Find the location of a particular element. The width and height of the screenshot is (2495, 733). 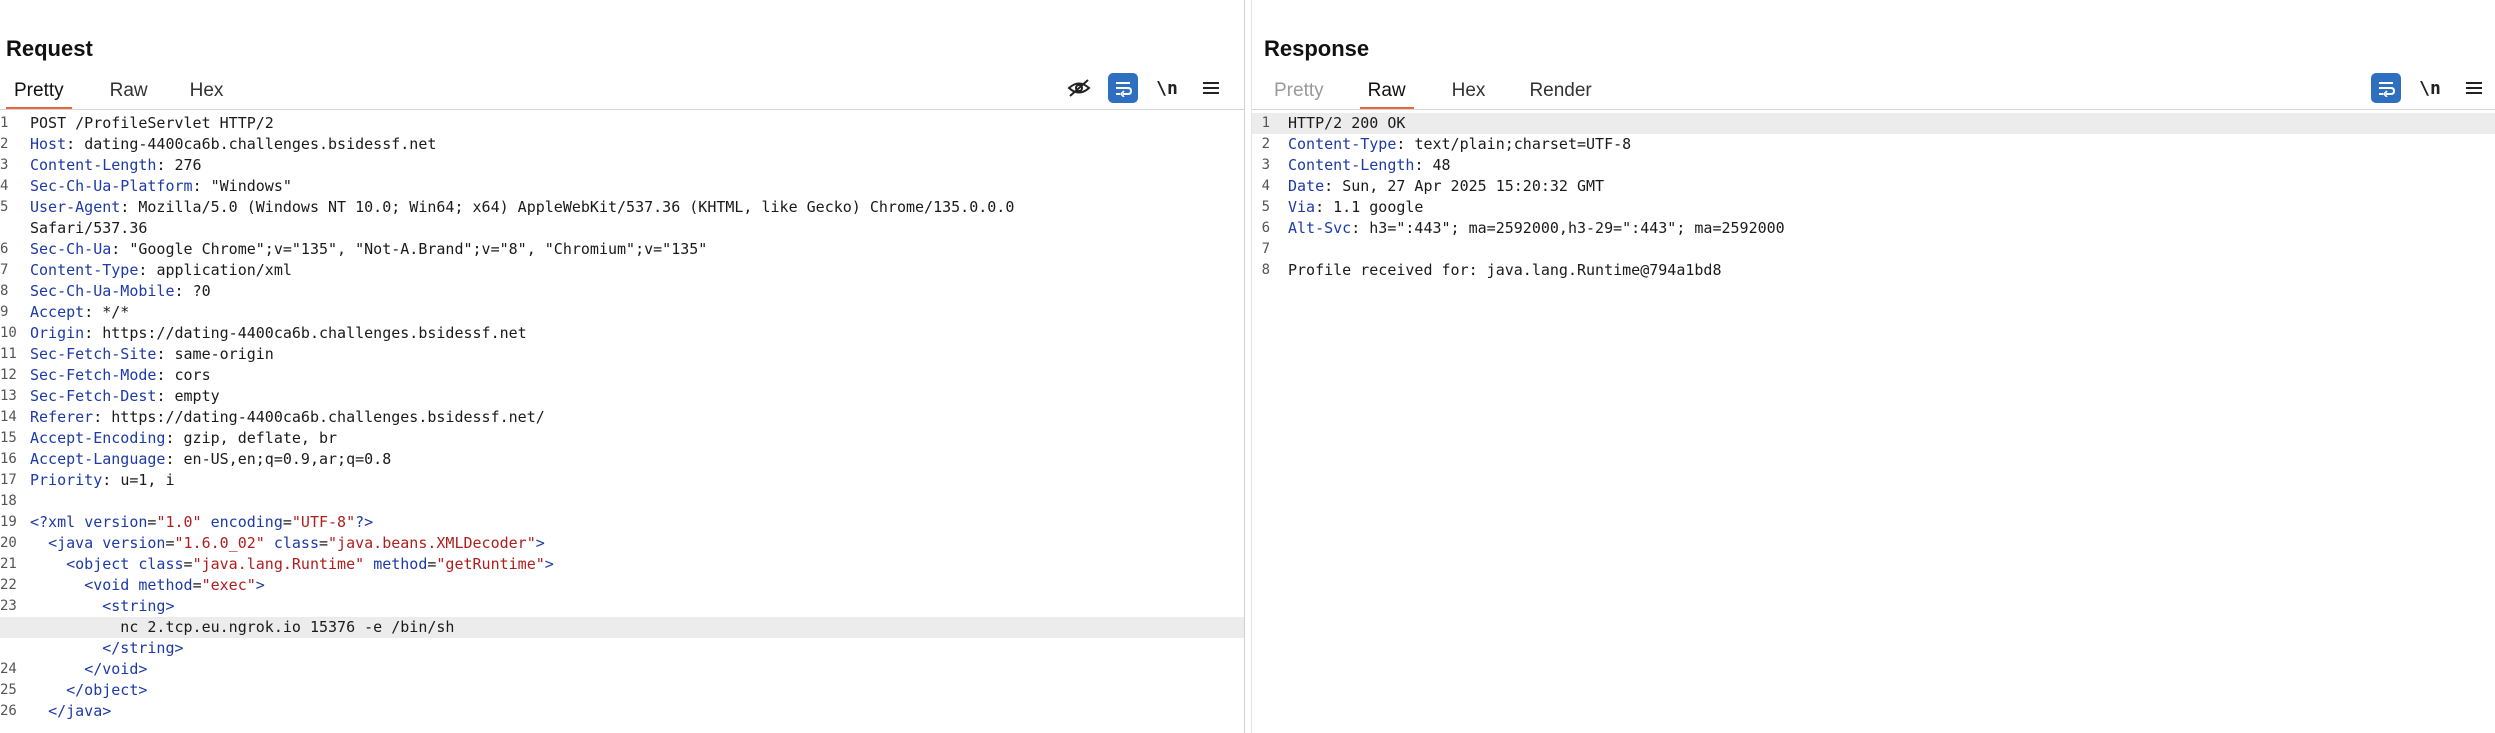

header-value: en-US,en;q=0.9,ar;q=0.8 is located at coordinates (287, 459).